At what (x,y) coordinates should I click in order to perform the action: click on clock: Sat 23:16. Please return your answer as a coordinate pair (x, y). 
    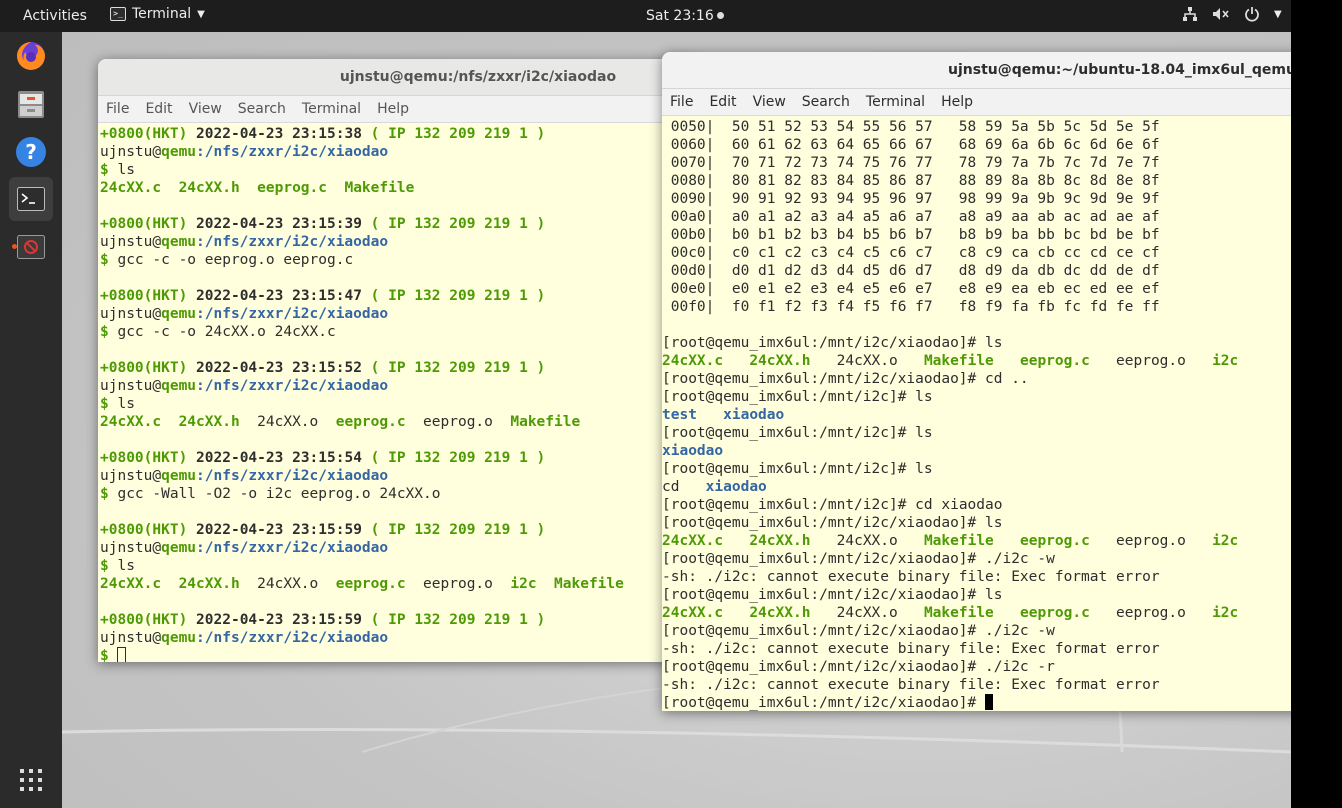
    Looking at the image, I should click on (685, 16).